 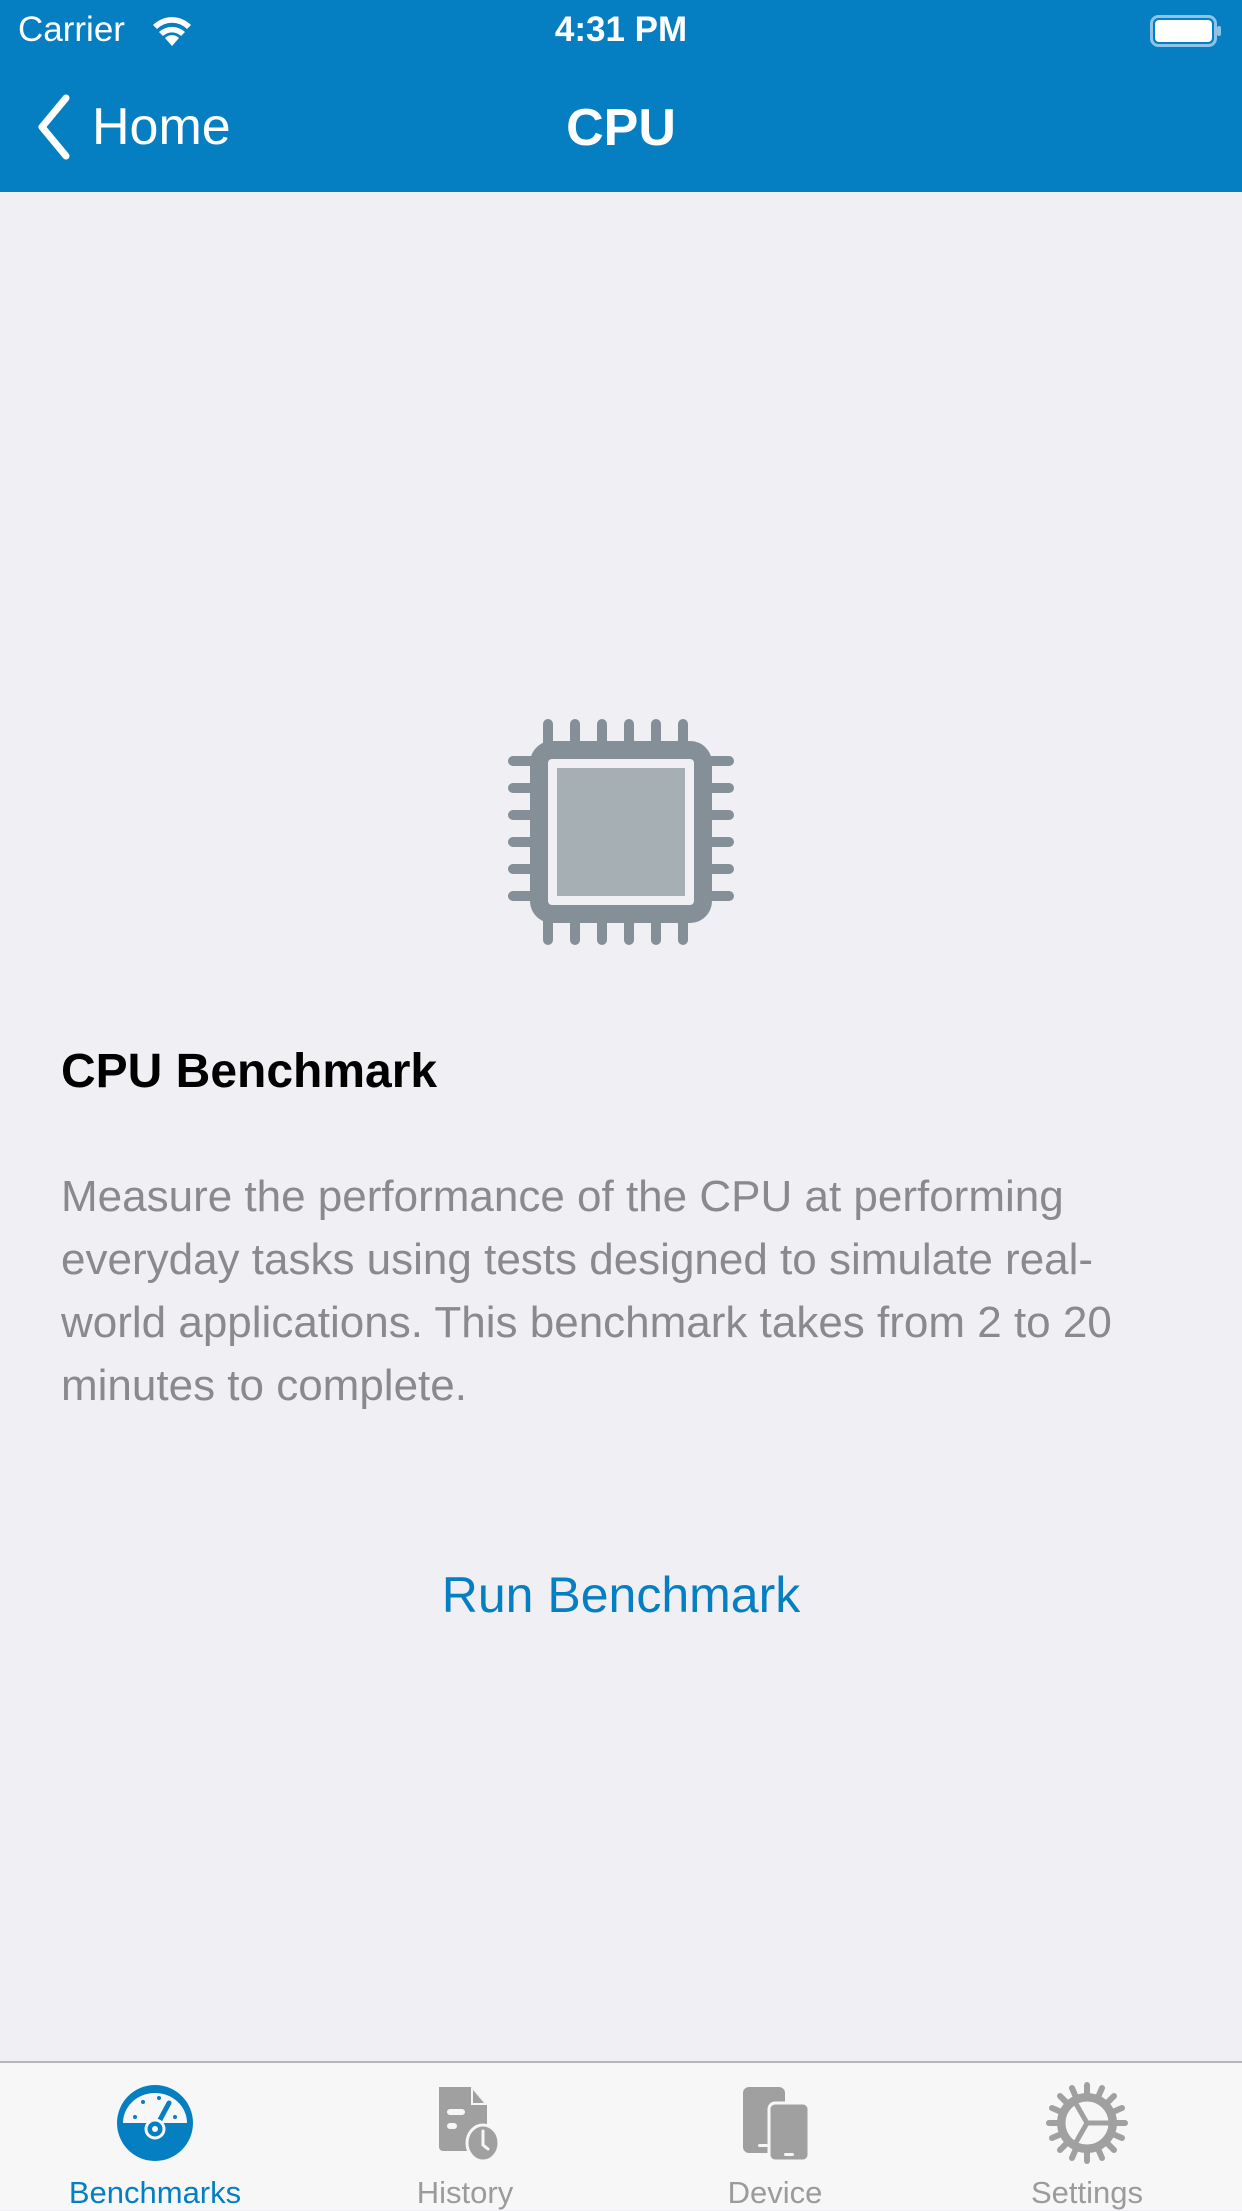 I want to click on page-title: CPU, so click(x=621, y=128).